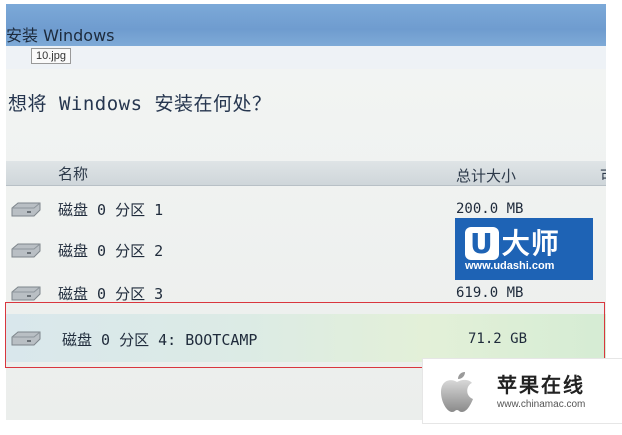 The width and height of the screenshot is (622, 435). Describe the element at coordinates (60, 35) in the screenshot. I see `window-title: 安装 Windows` at that location.